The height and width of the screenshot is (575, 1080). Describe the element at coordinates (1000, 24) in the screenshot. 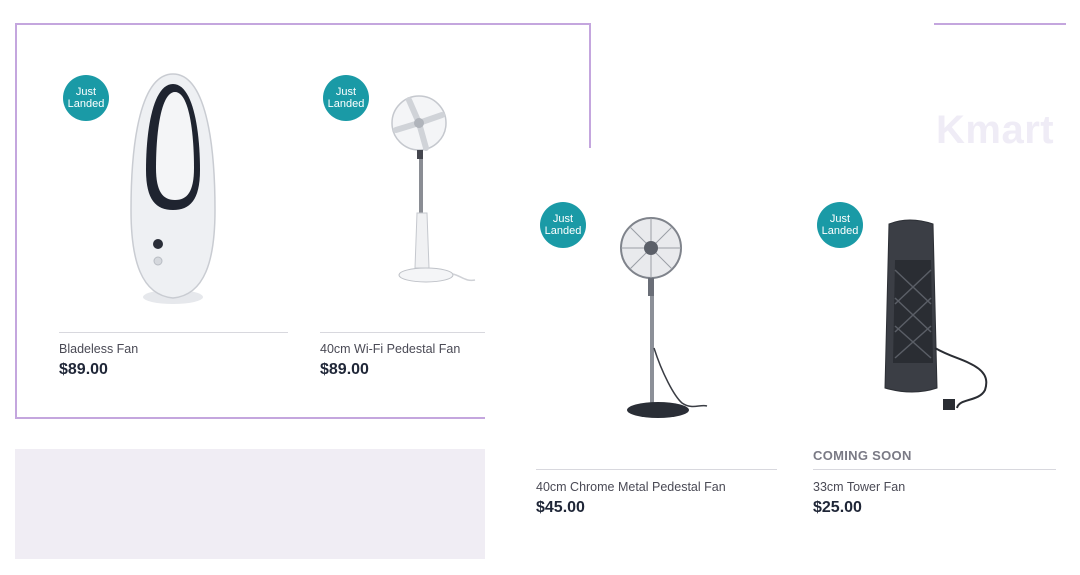

I see `decorative-line` at that location.